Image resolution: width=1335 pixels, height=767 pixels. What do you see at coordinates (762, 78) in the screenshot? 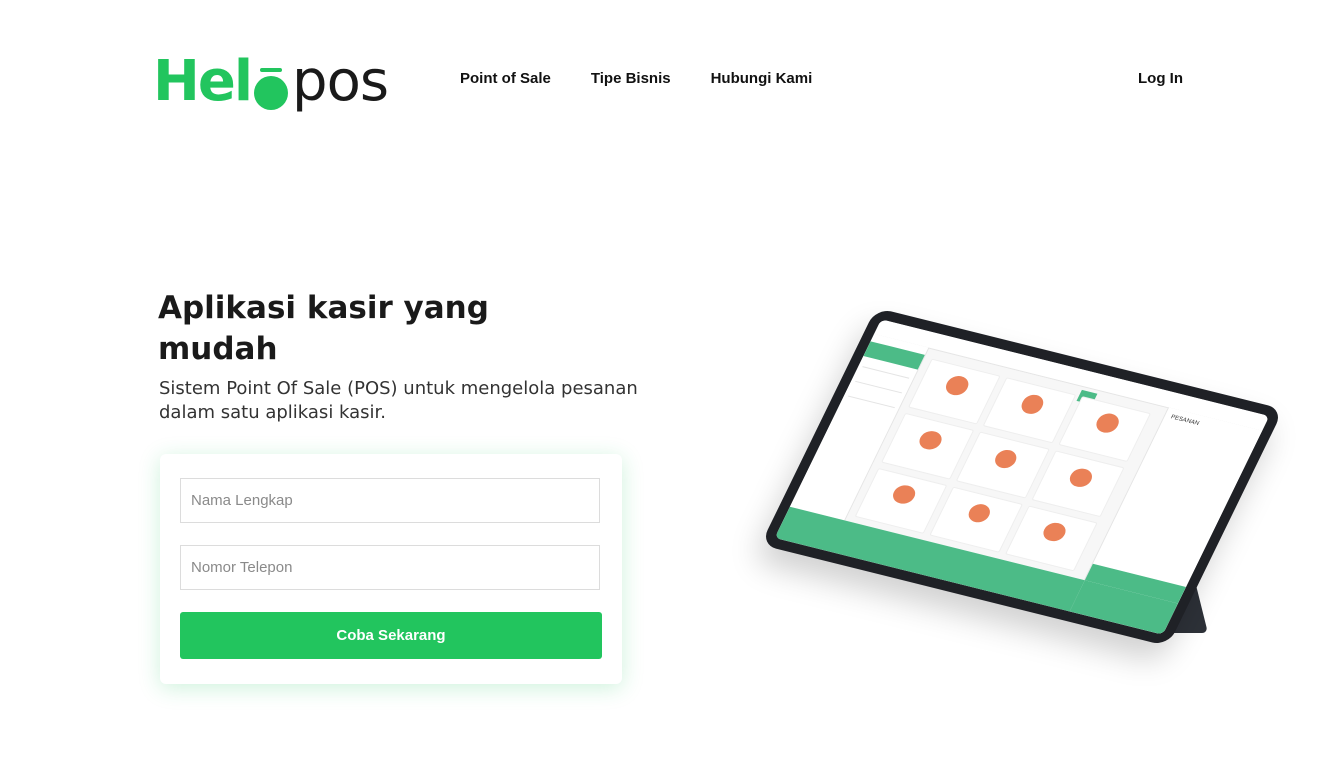
I see `nav-hubungi-kami: Hubungi Kami` at bounding box center [762, 78].